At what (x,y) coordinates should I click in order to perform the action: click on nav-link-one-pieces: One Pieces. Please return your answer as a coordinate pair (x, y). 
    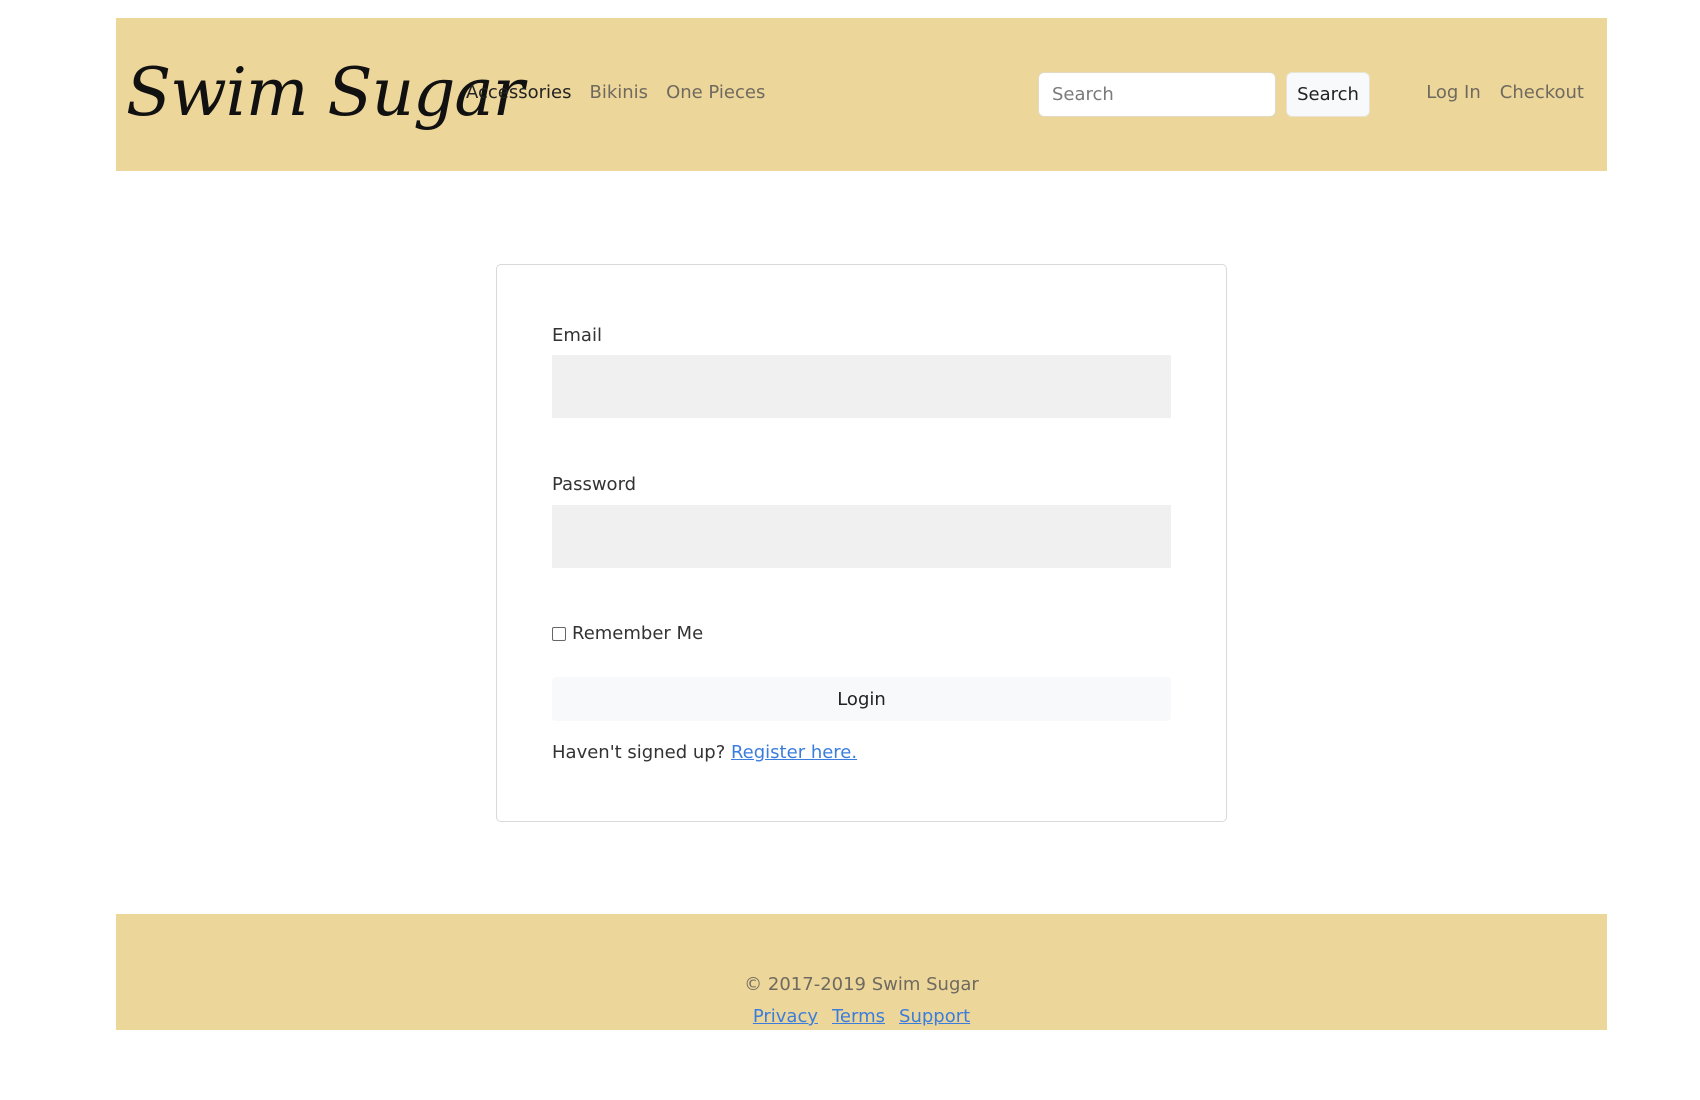
    Looking at the image, I should click on (715, 92).